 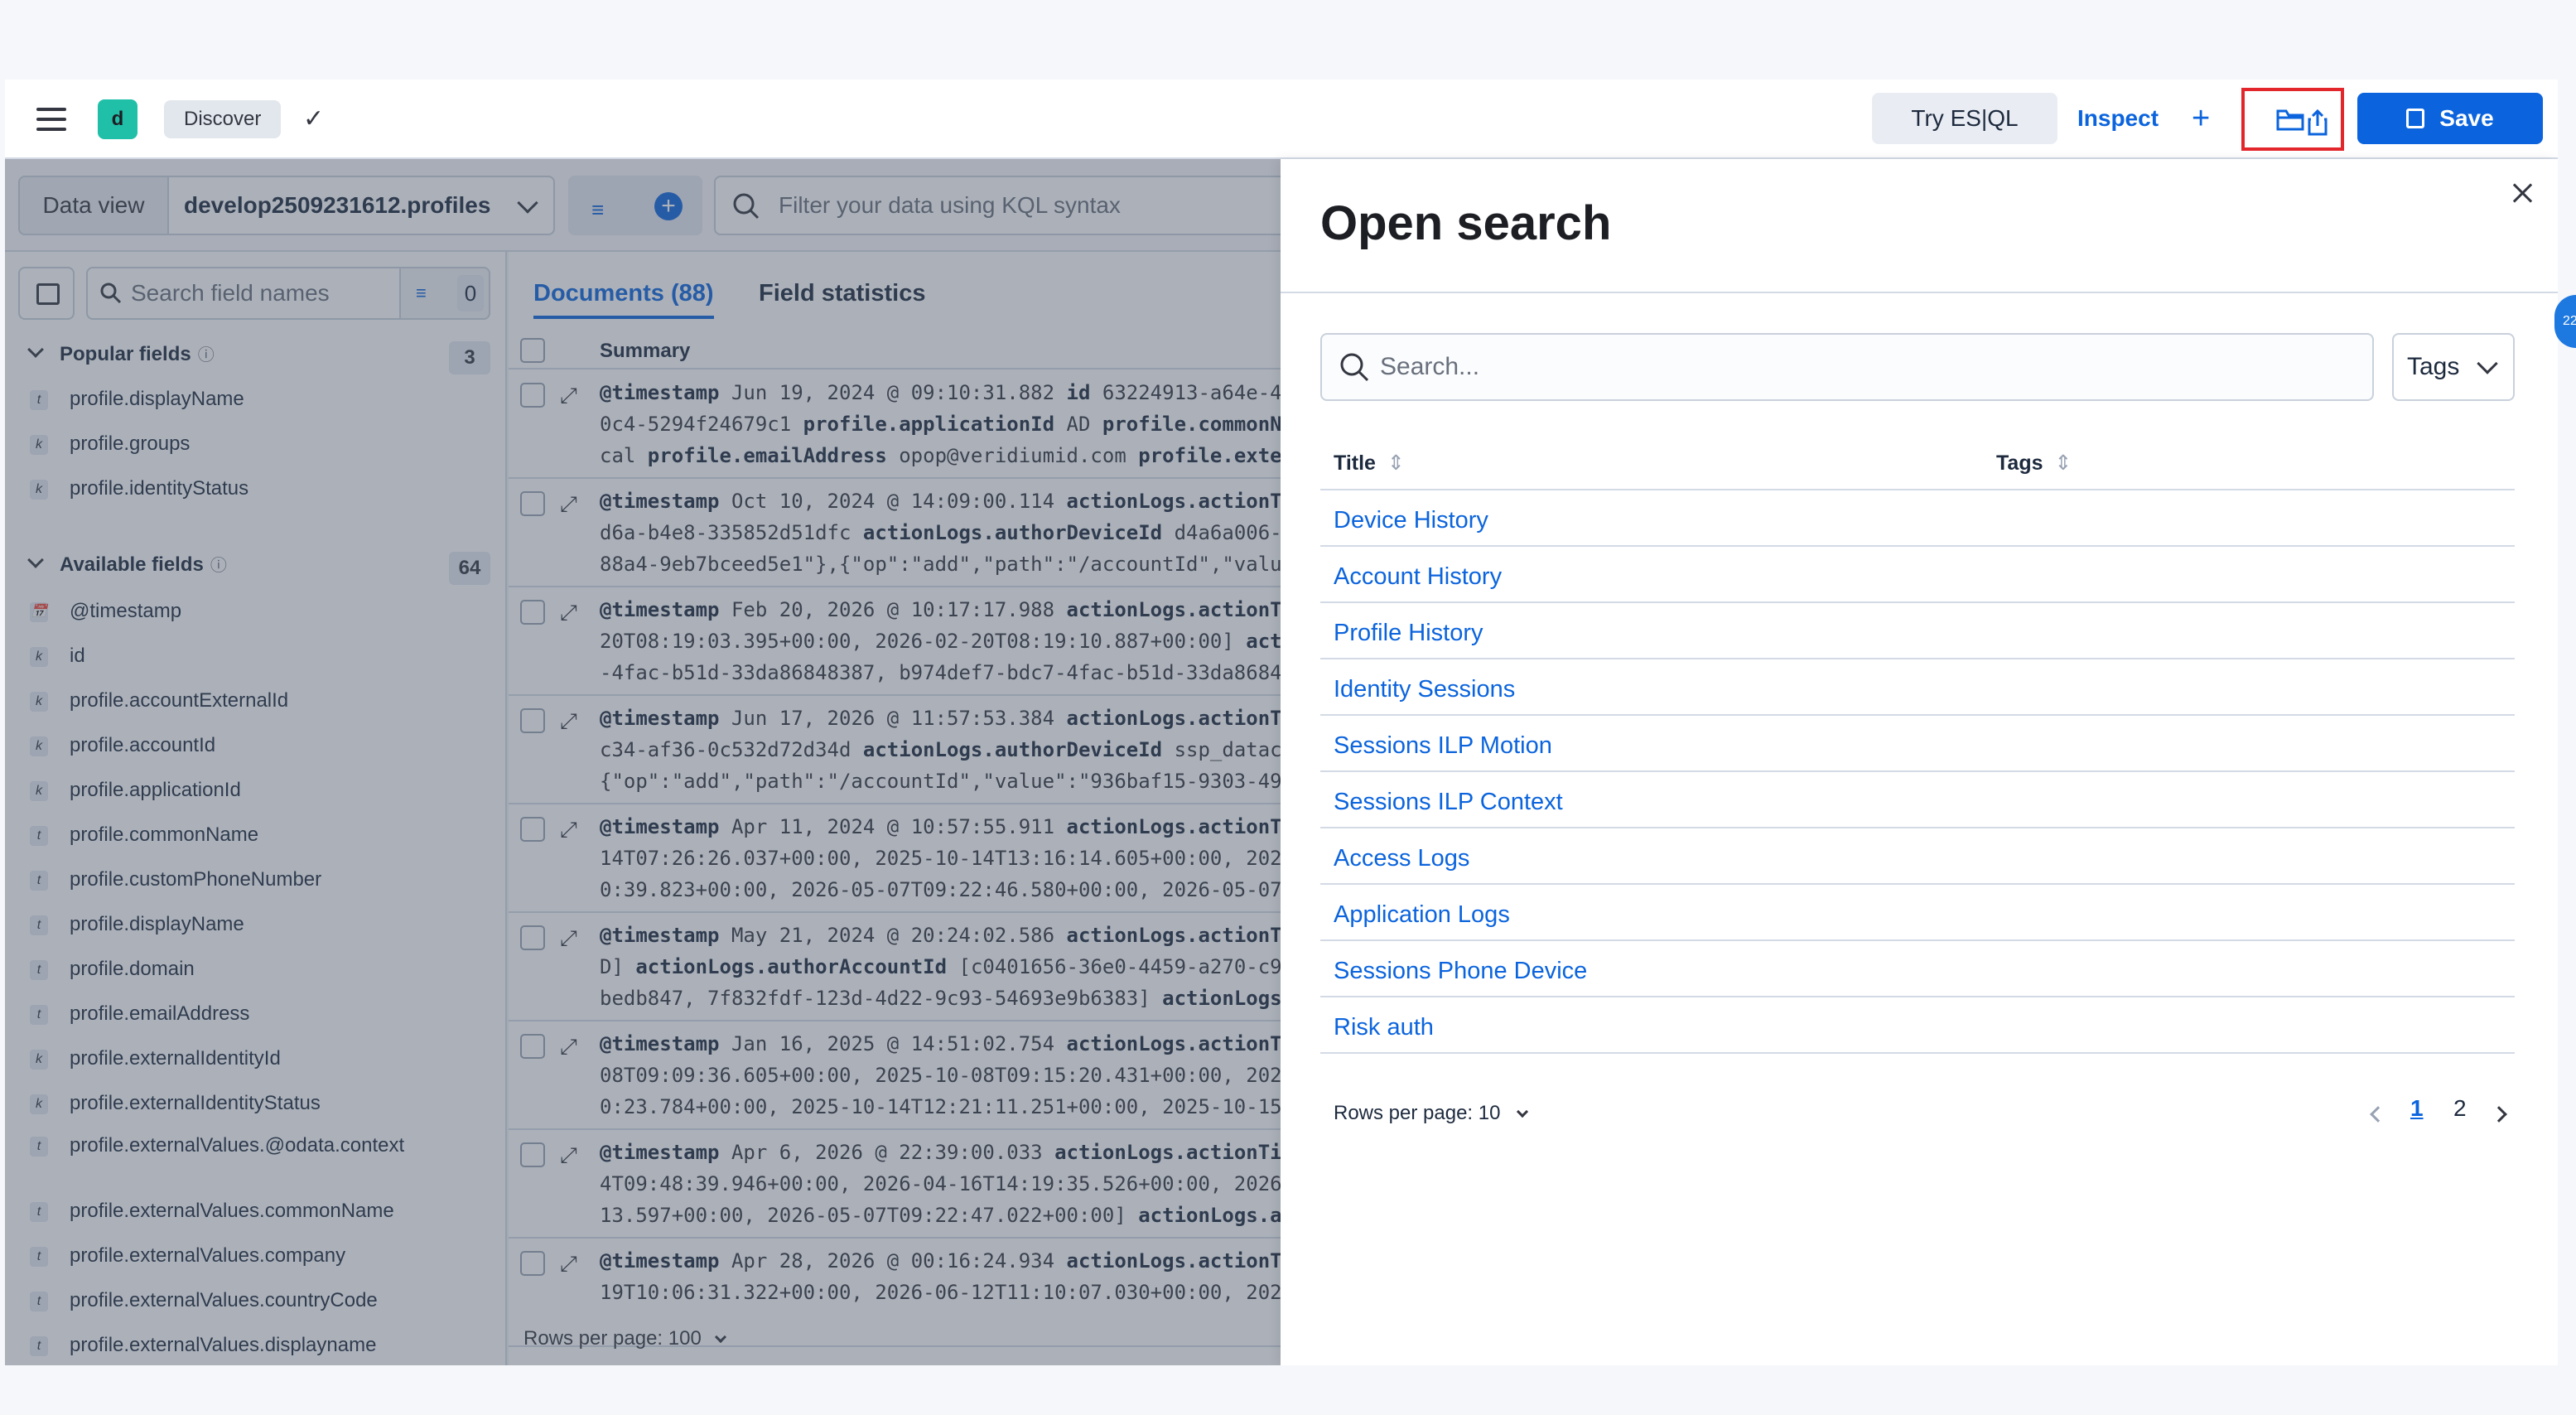 What do you see at coordinates (1918, 631) in the screenshot?
I see `table-row: Profile History` at bounding box center [1918, 631].